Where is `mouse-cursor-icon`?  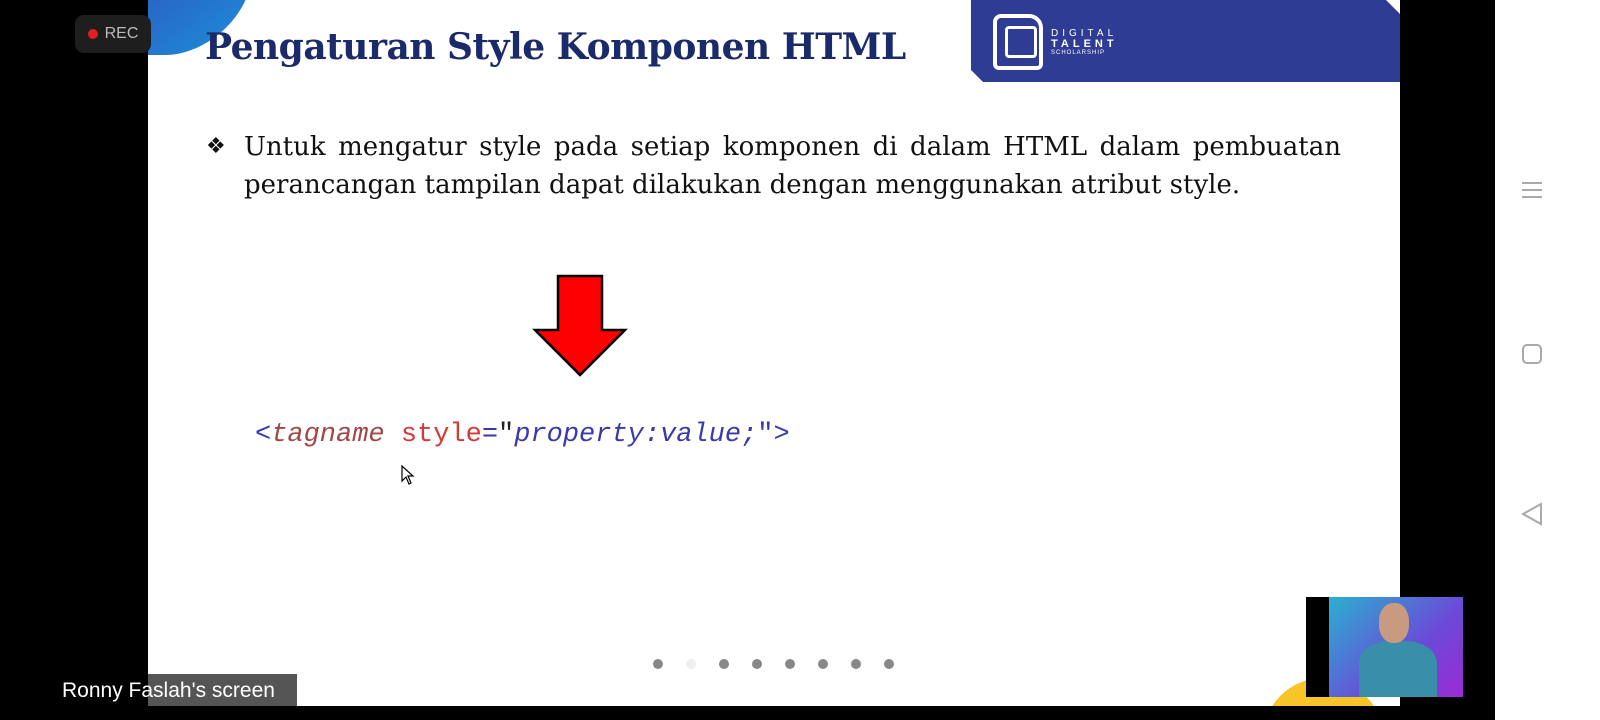
mouse-cursor-icon is located at coordinates (408, 475).